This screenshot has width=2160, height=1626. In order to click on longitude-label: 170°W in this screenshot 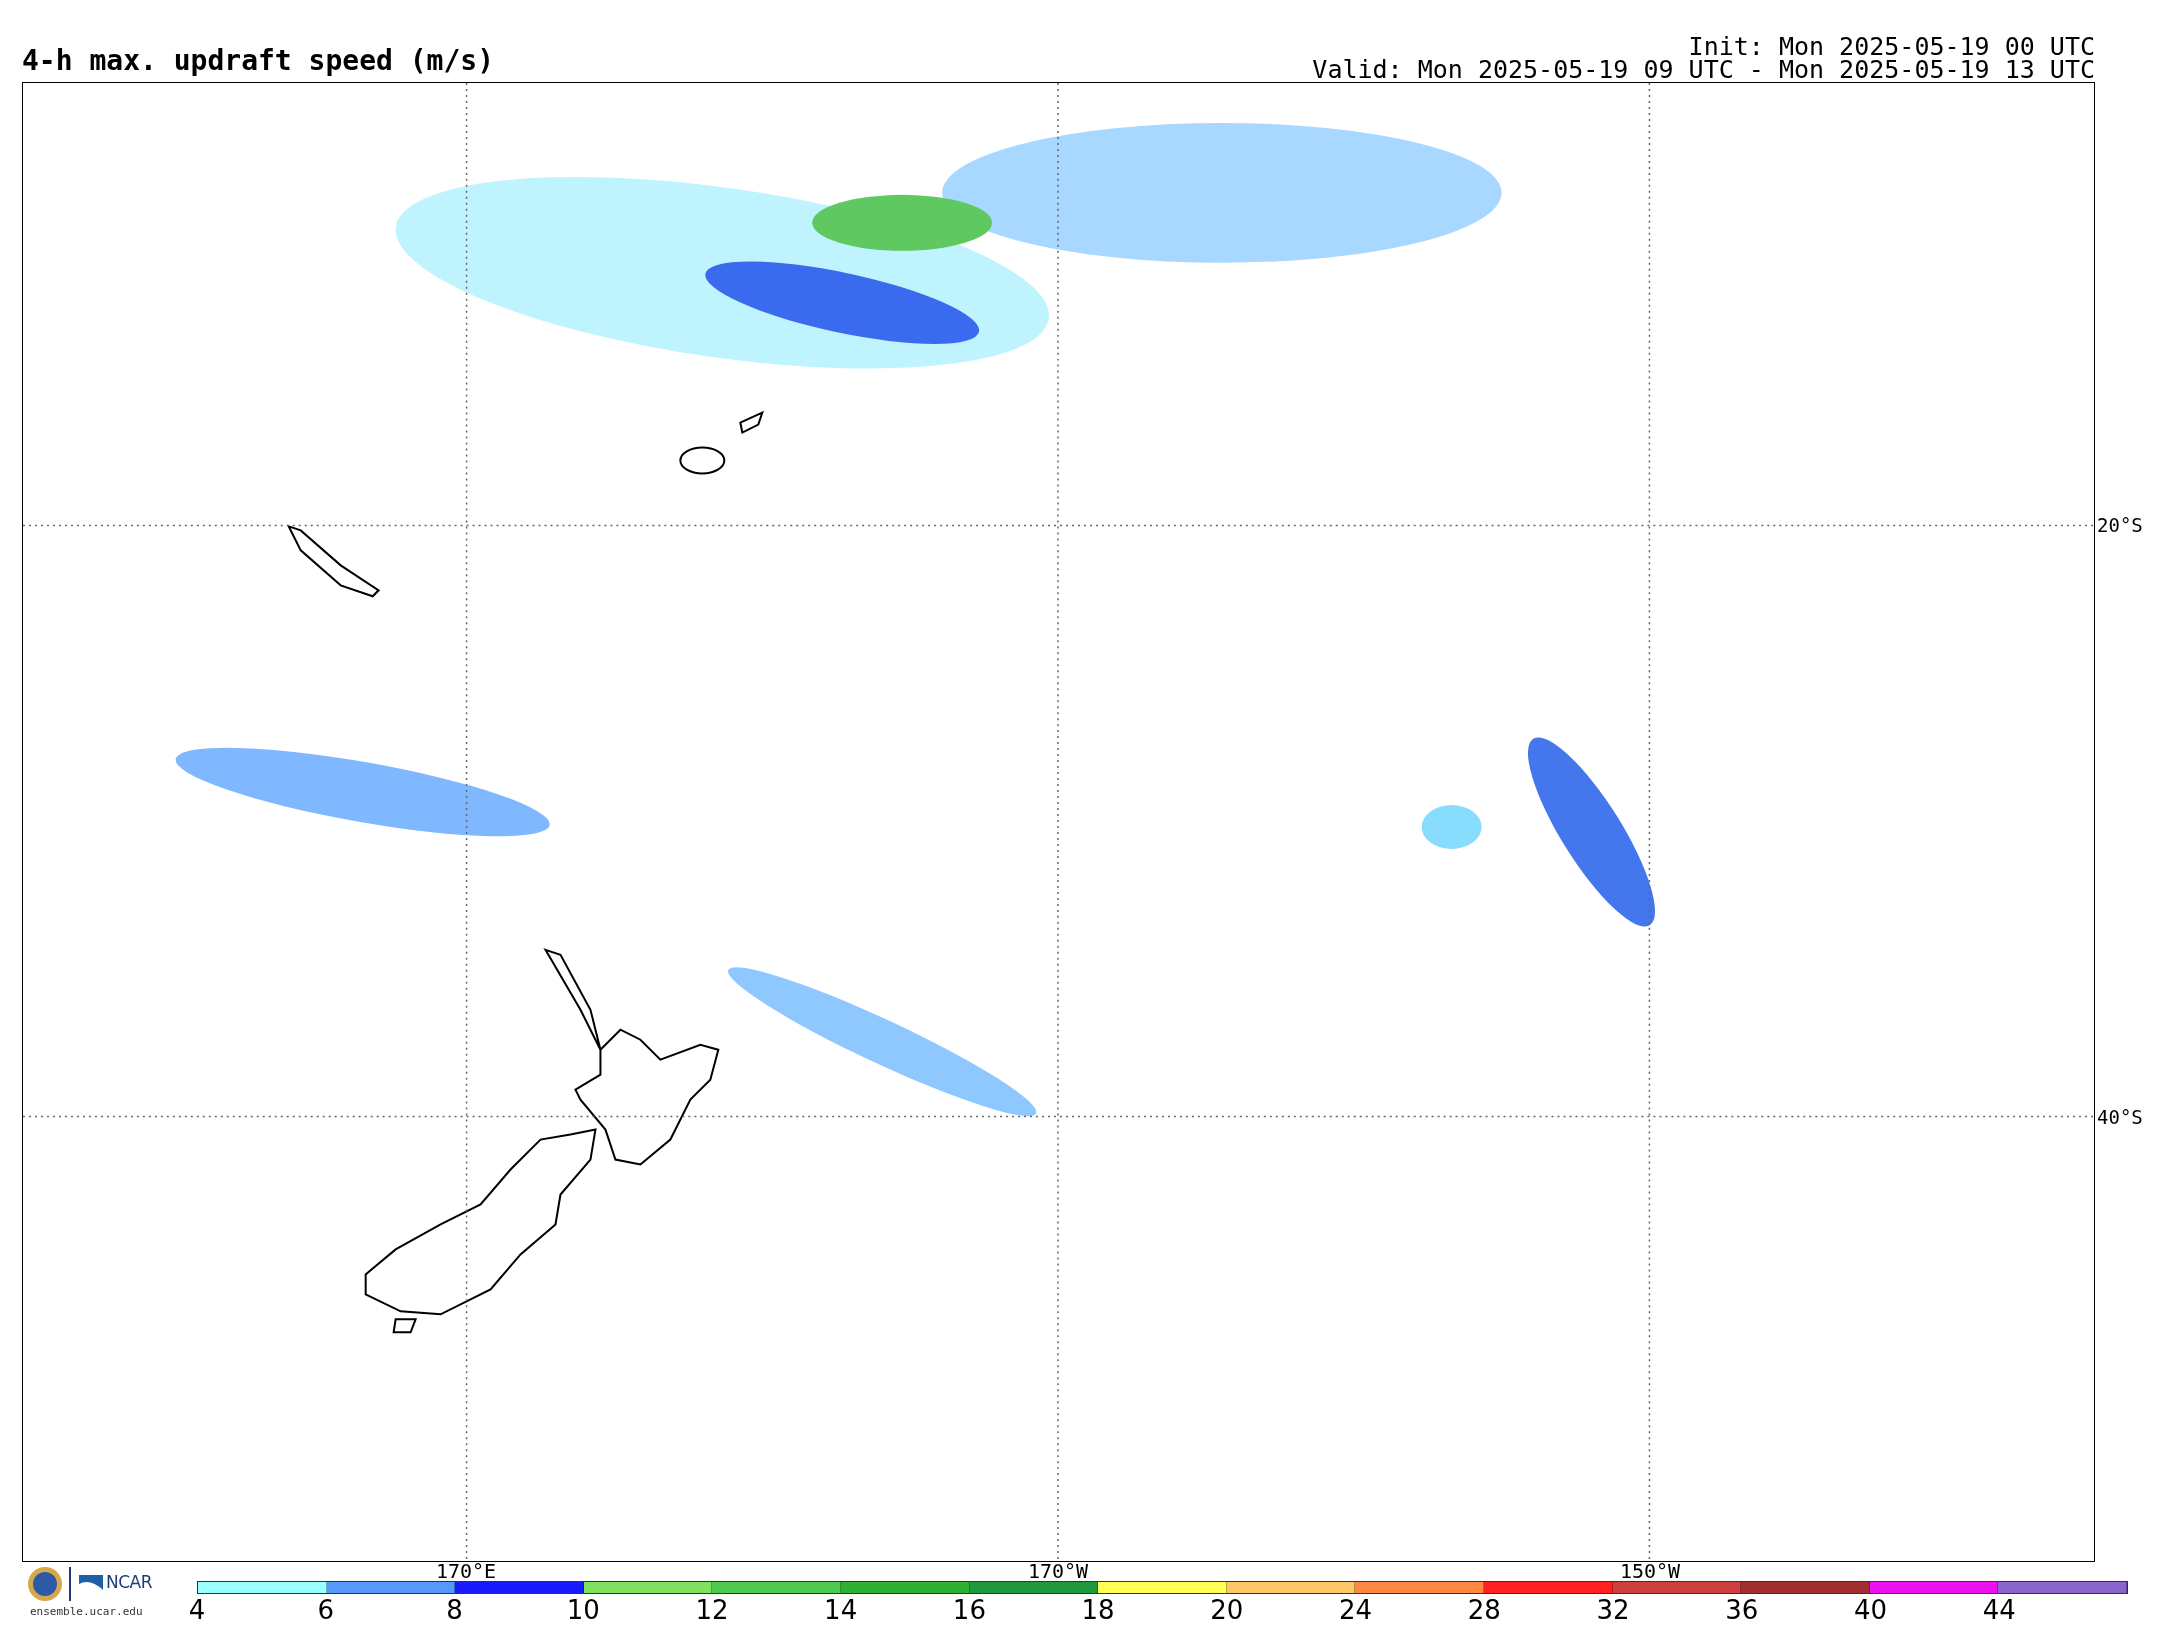, I will do `click(1058, 1571)`.